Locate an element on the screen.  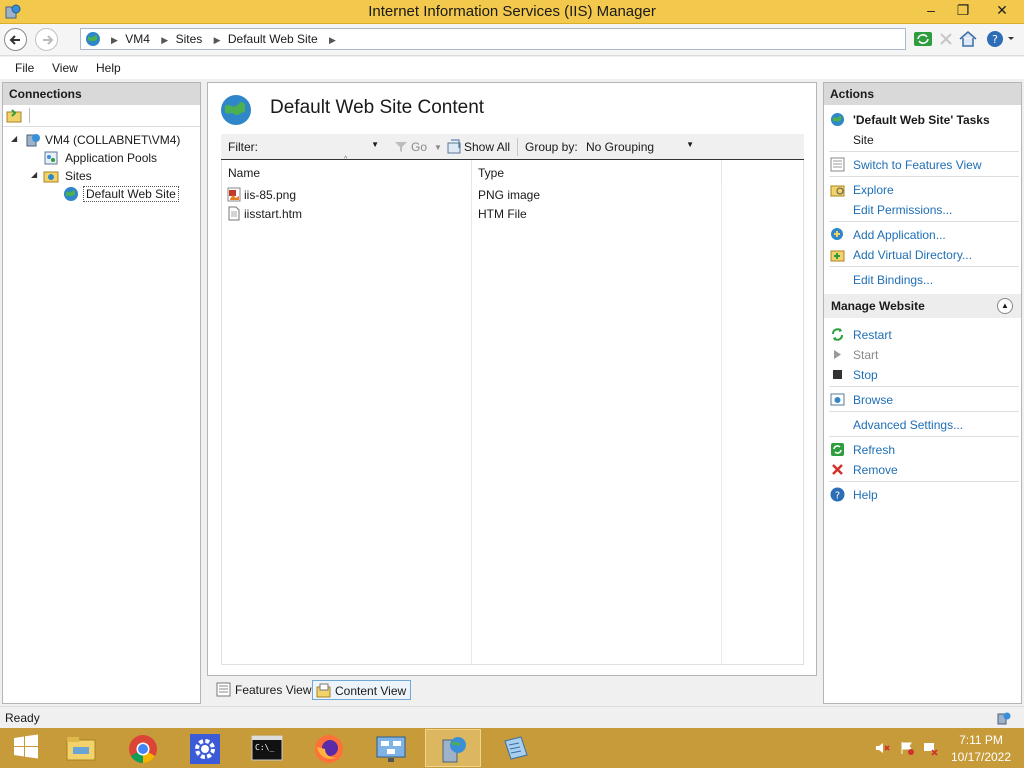
status-bar: Ready is located at coordinates (512, 717).